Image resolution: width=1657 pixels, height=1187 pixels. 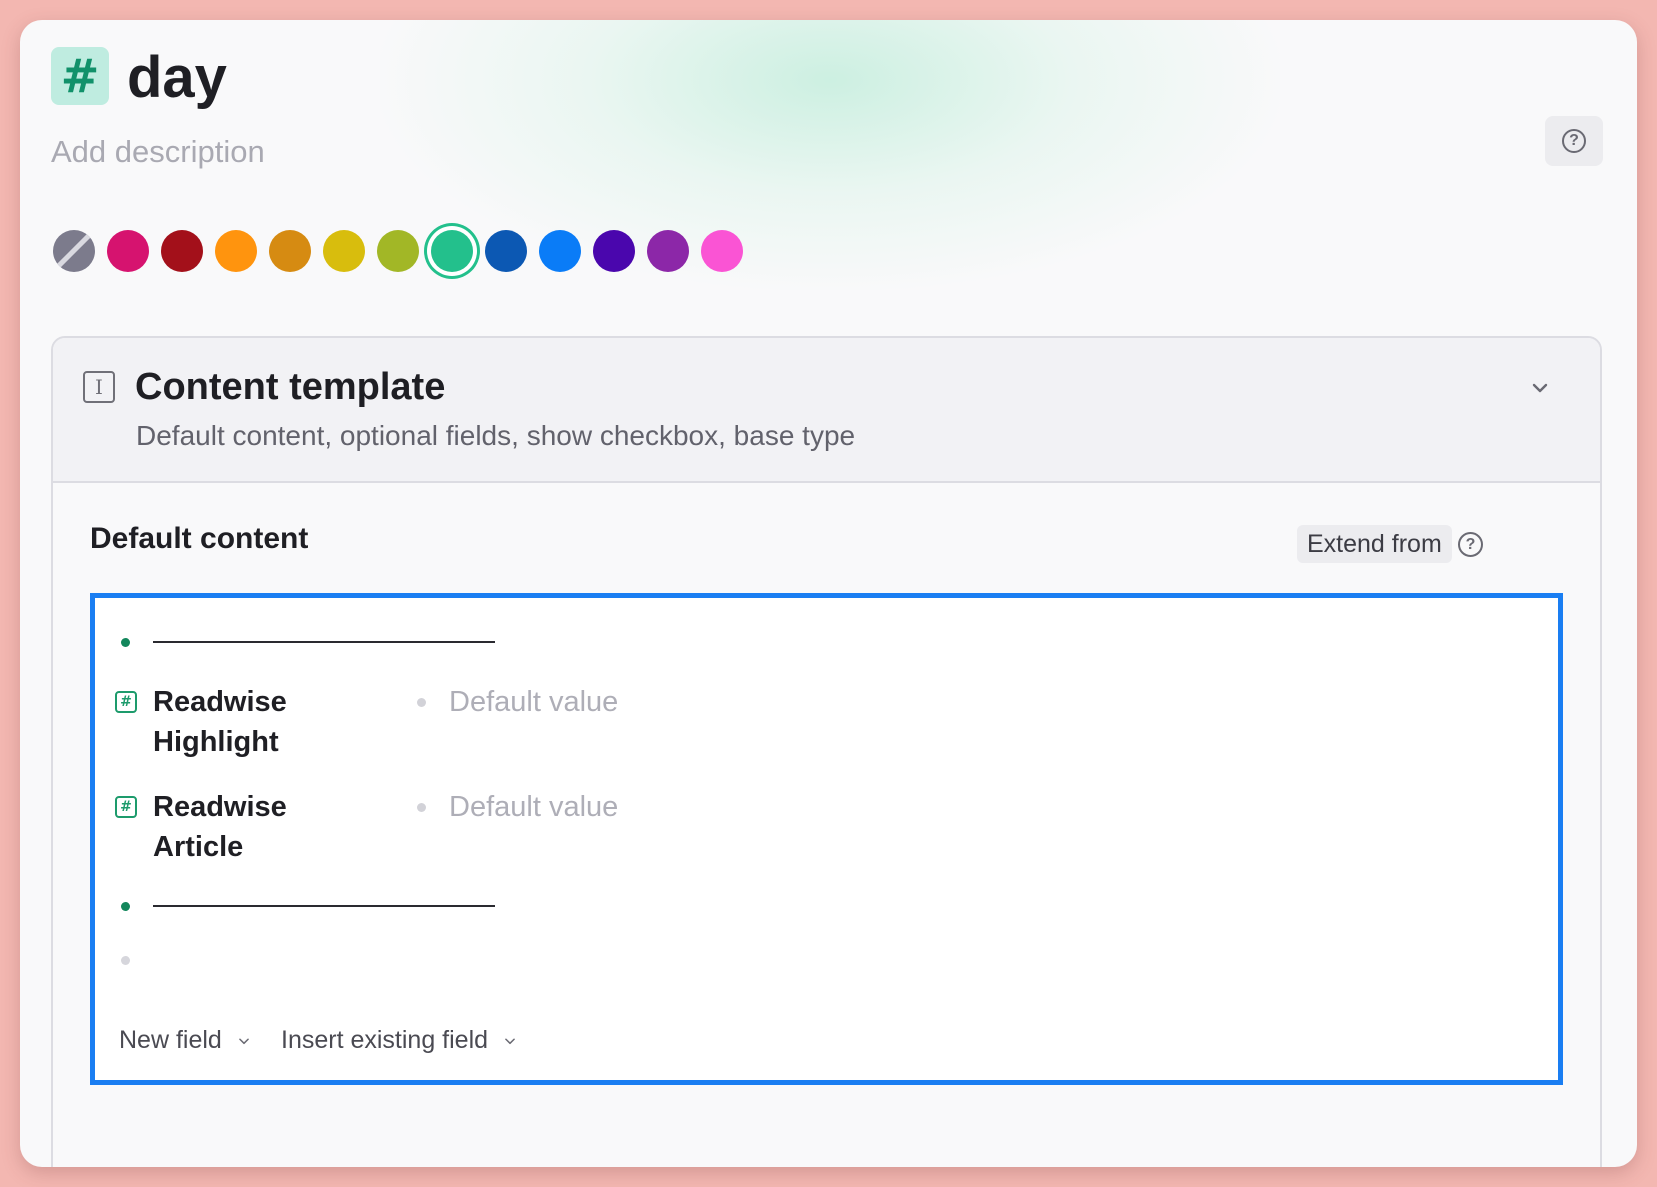 What do you see at coordinates (253, 722) in the screenshot?
I see `field-name: Readwise Highlight` at bounding box center [253, 722].